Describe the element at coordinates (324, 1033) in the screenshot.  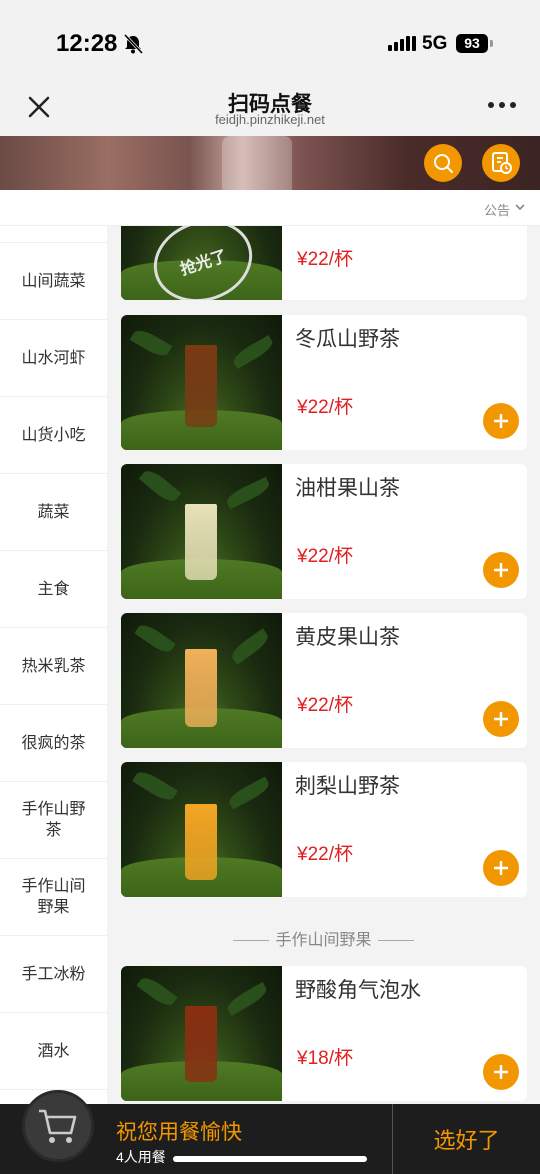
I see `product-card: 野酸角气泡水 ¥18/杯` at that location.